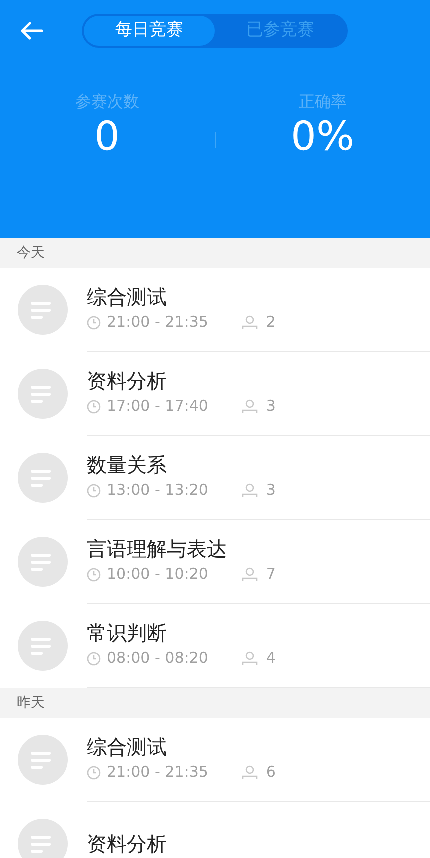 The image size is (430, 858). Describe the element at coordinates (31, 703) in the screenshot. I see `section-title: 昨天` at that location.